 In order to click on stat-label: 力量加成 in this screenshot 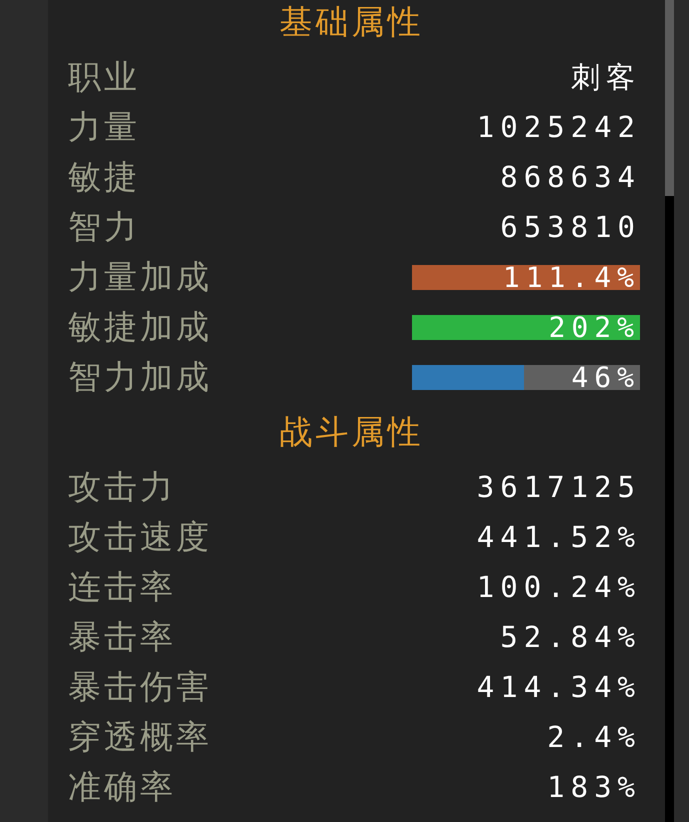, I will do `click(140, 277)`.